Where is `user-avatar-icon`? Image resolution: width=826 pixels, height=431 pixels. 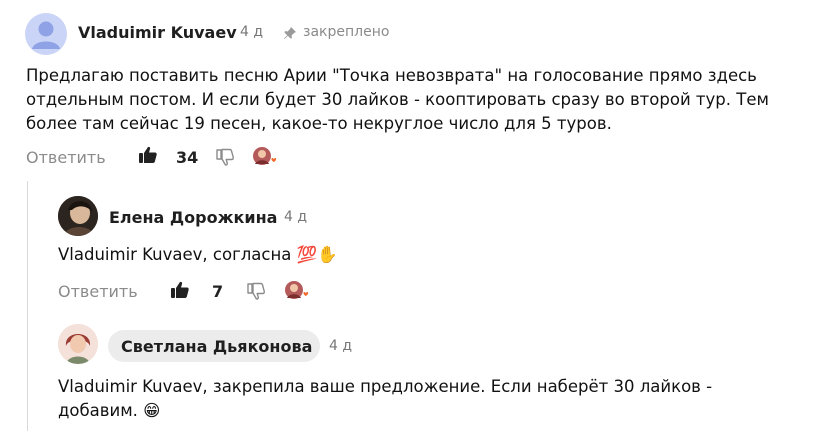 user-avatar-icon is located at coordinates (46, 35).